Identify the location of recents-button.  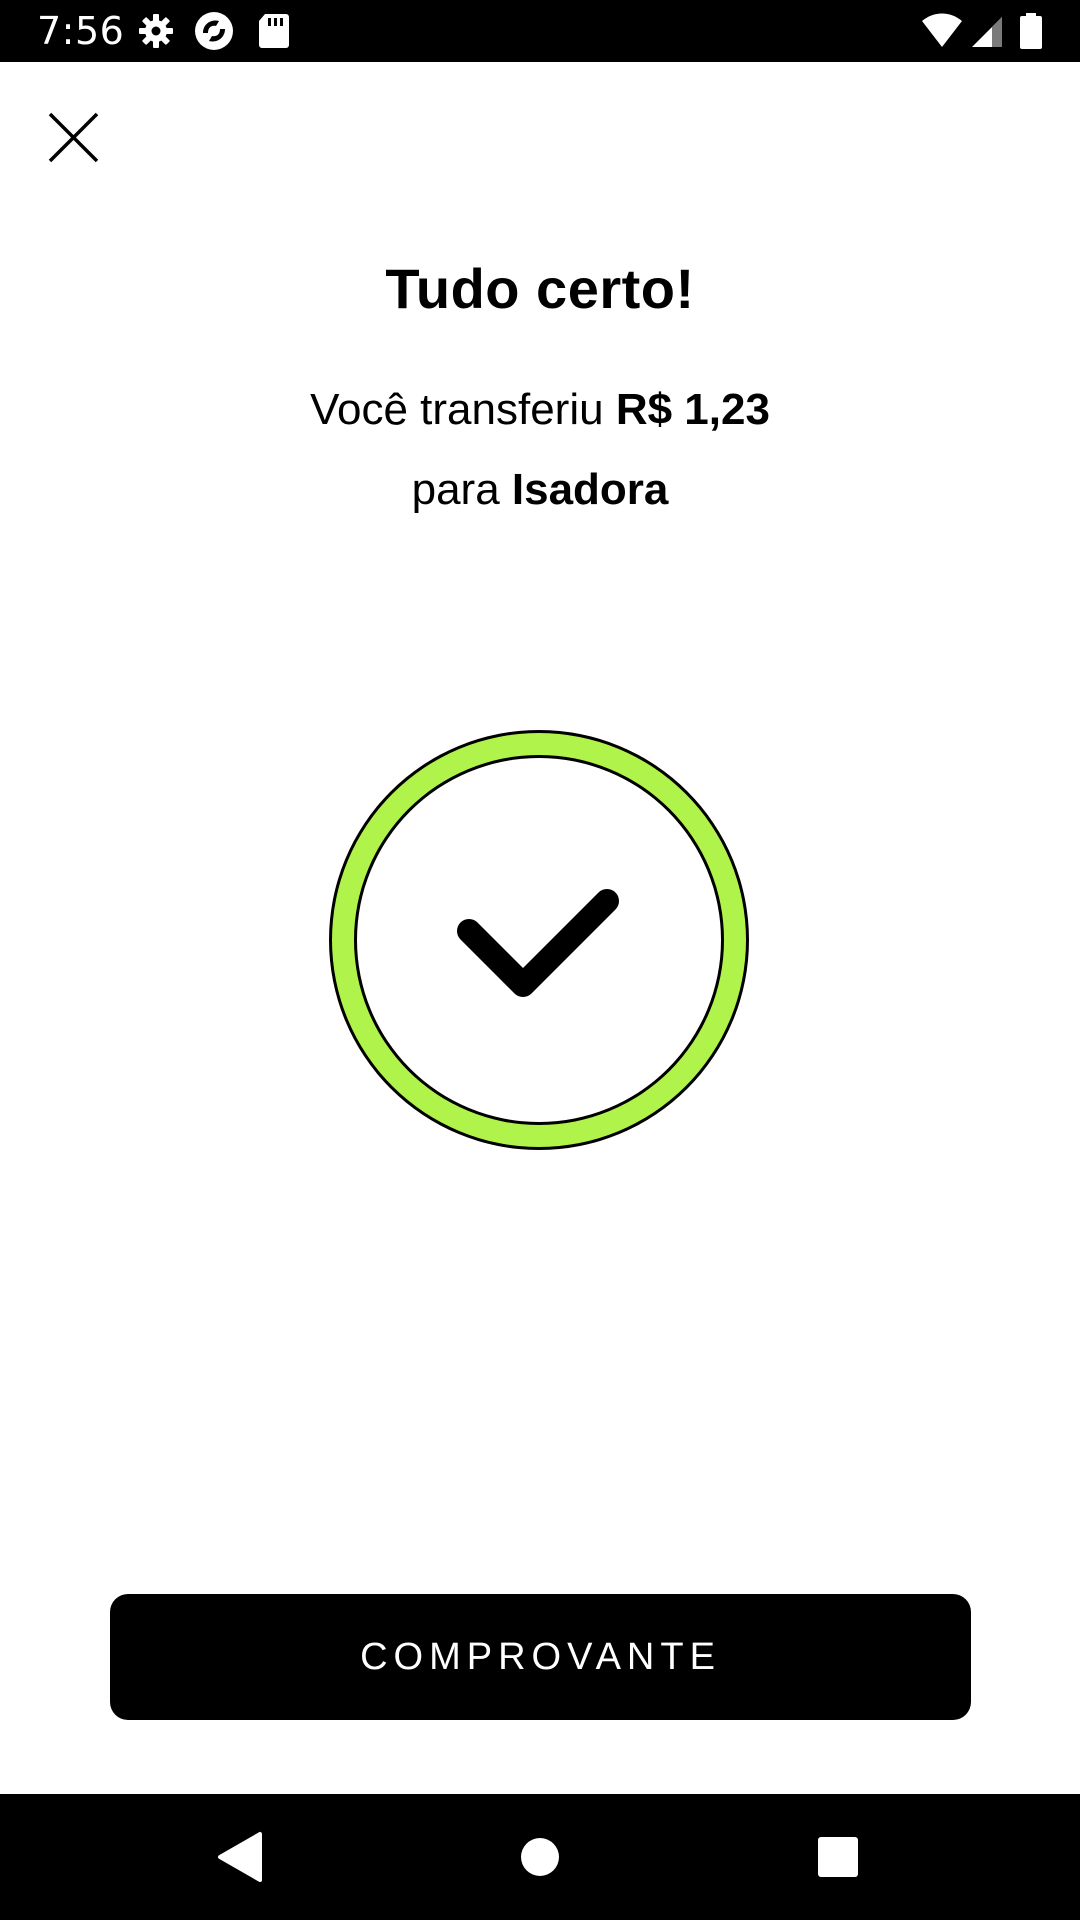
(838, 1857).